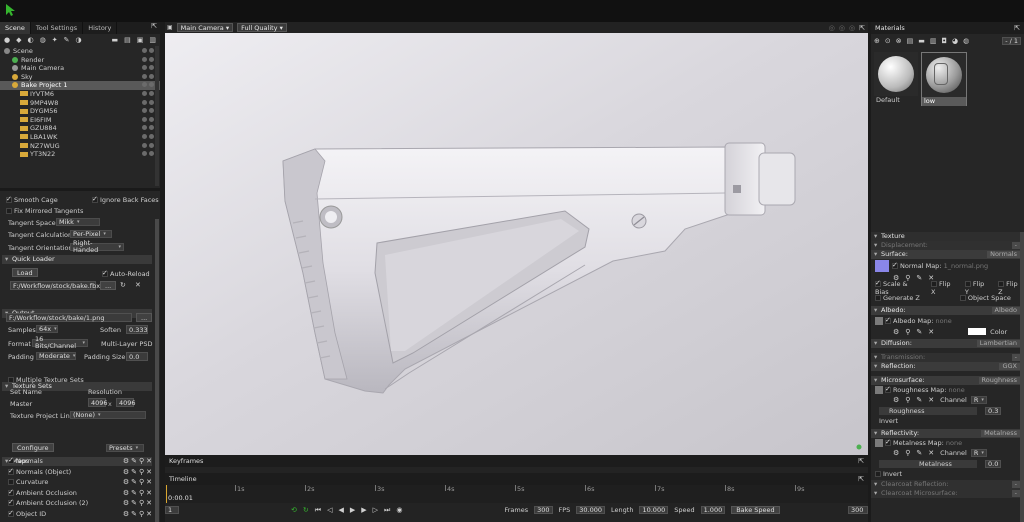 This screenshot has height=522, width=1024. Describe the element at coordinates (91, 234) in the screenshot. I see `tangent-calc-select: Per-Pixel` at that location.